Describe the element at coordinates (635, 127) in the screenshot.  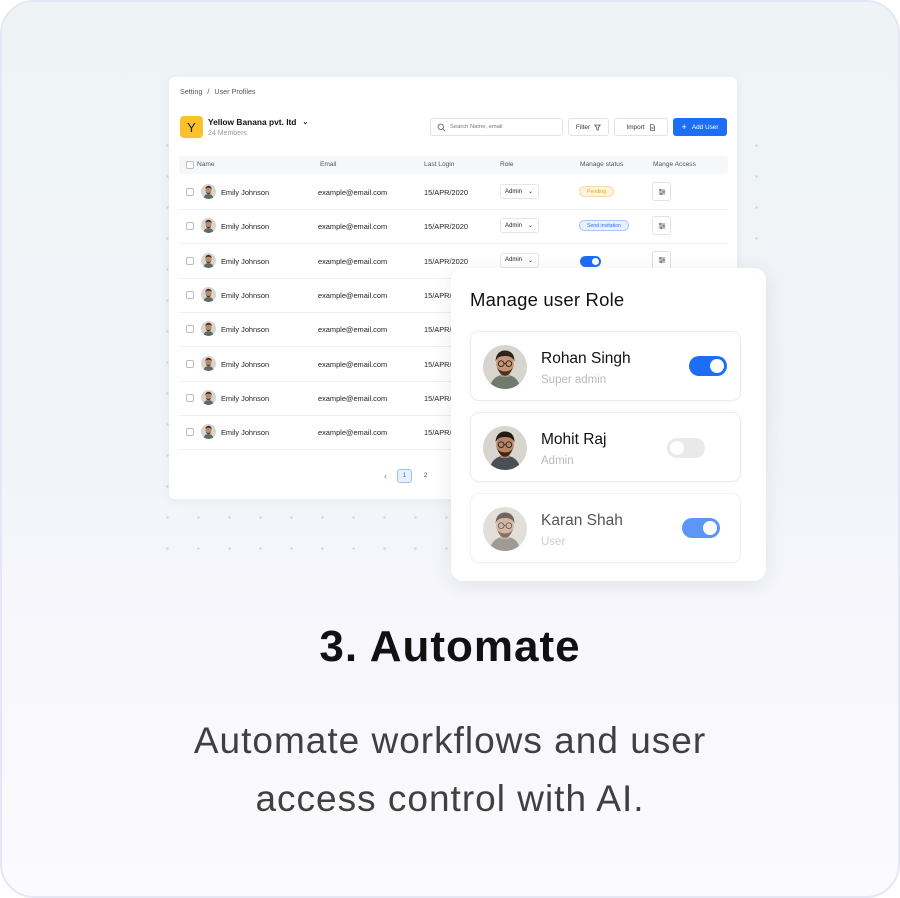
I see `import-label: Import` at that location.